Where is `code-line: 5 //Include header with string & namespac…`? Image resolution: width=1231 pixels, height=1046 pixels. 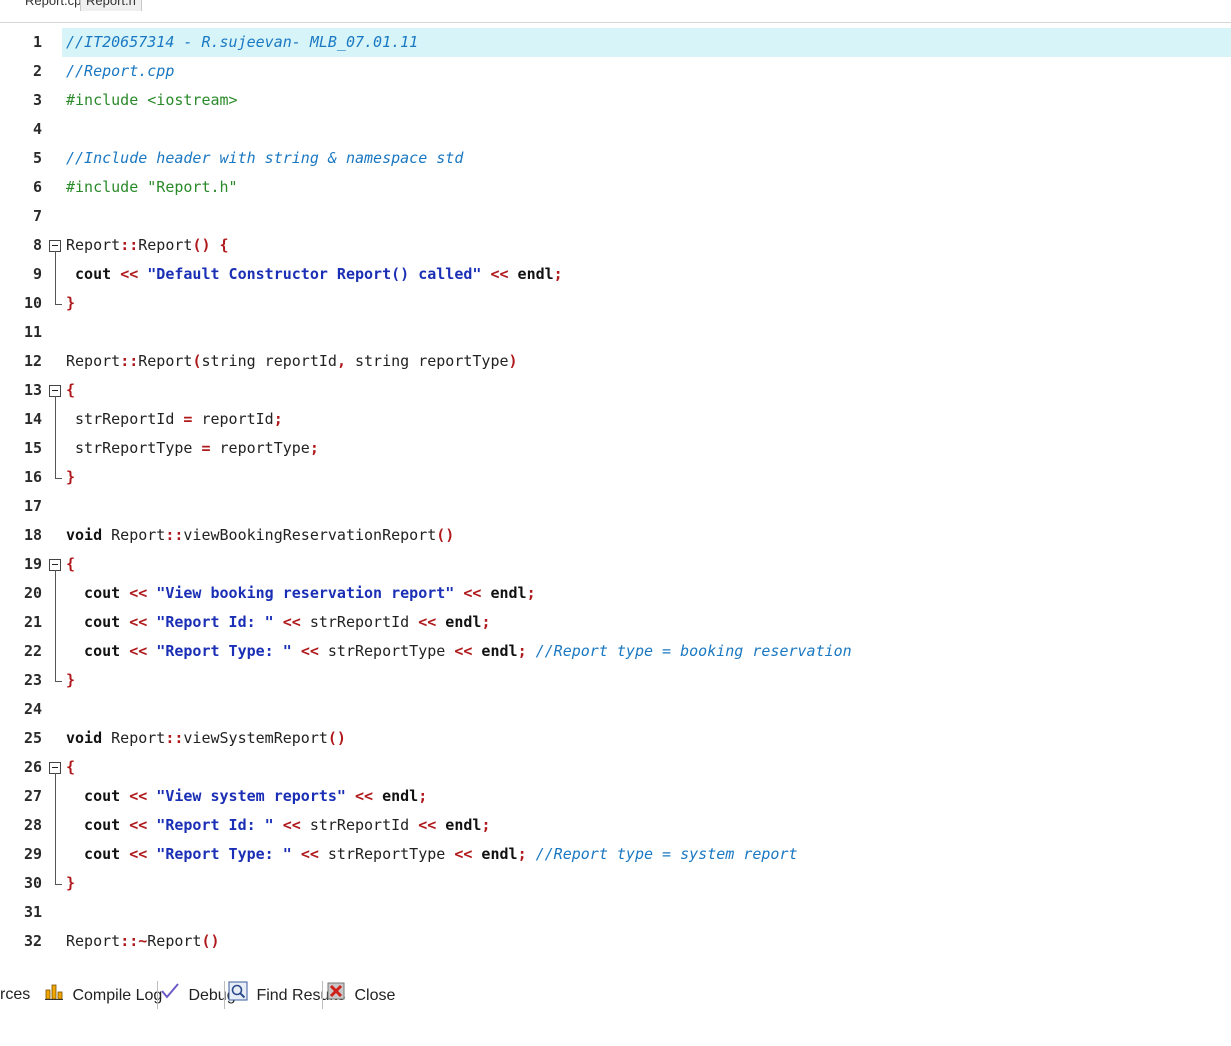 code-line: 5 //Include header with string & namespac… is located at coordinates (615, 158).